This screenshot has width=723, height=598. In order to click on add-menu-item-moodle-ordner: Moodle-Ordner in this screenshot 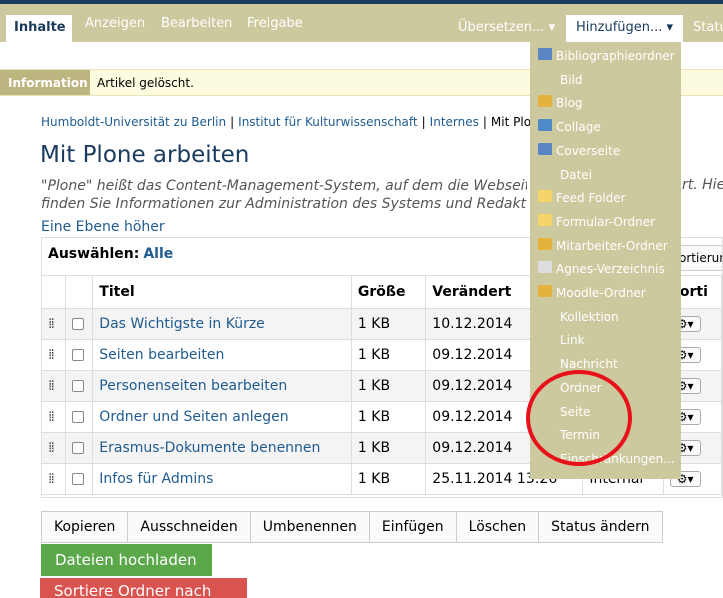, I will do `click(605, 293)`.